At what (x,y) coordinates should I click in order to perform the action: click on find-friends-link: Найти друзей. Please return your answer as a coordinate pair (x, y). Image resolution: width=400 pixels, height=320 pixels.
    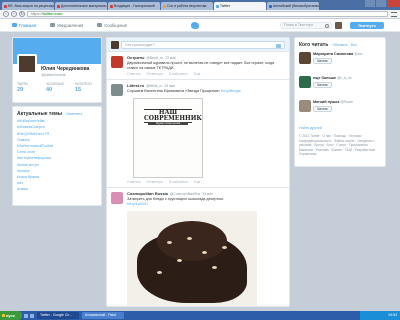
    Looking at the image, I should click on (340, 128).